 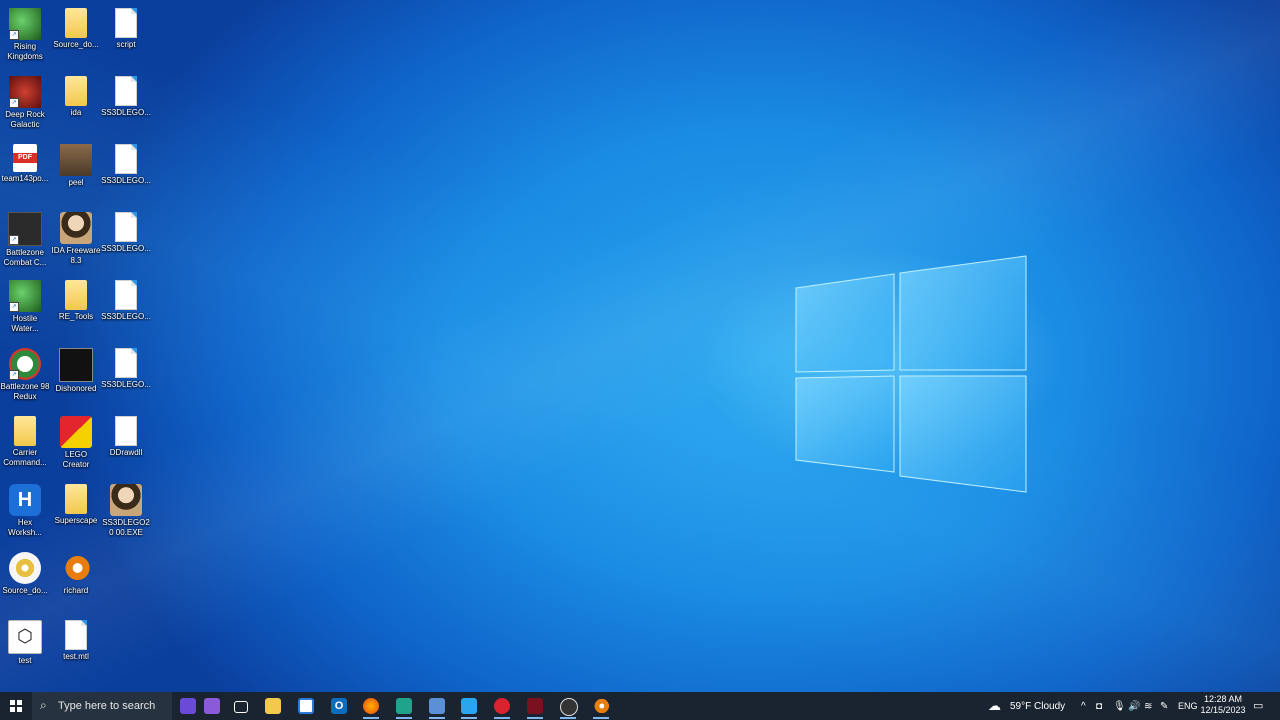 I want to click on tray-pen: ✎, so click(x=1165, y=706).